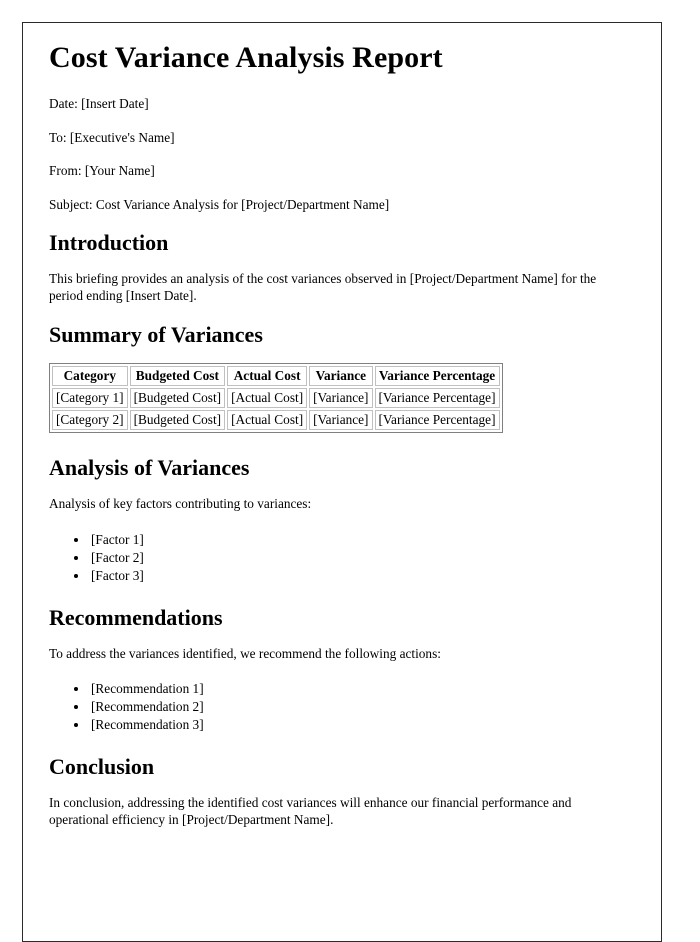 The height and width of the screenshot is (942, 700). What do you see at coordinates (354, 558) in the screenshot?
I see `list-item: [Factor 2]` at bounding box center [354, 558].